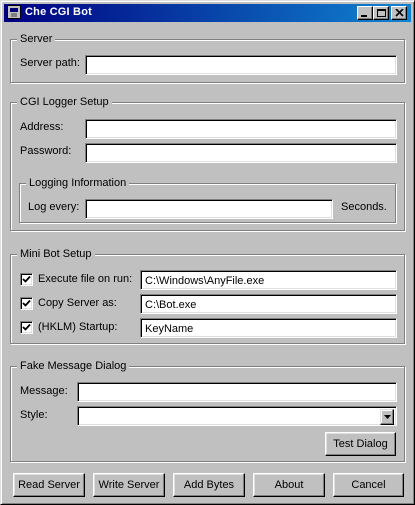  What do you see at coordinates (237, 416) in the screenshot?
I see `style-select` at bounding box center [237, 416].